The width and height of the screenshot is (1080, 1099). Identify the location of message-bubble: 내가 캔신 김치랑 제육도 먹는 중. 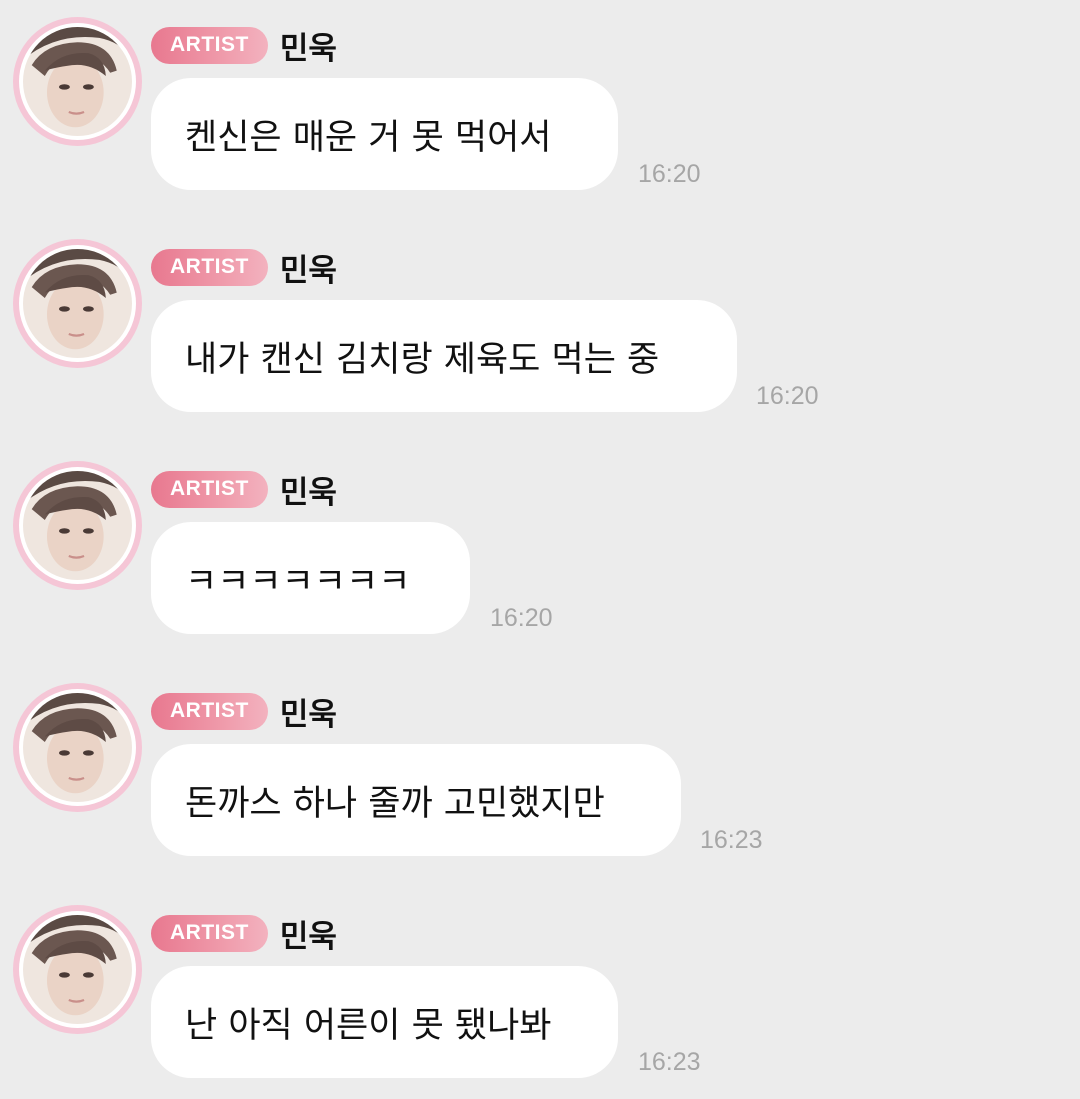
(444, 356).